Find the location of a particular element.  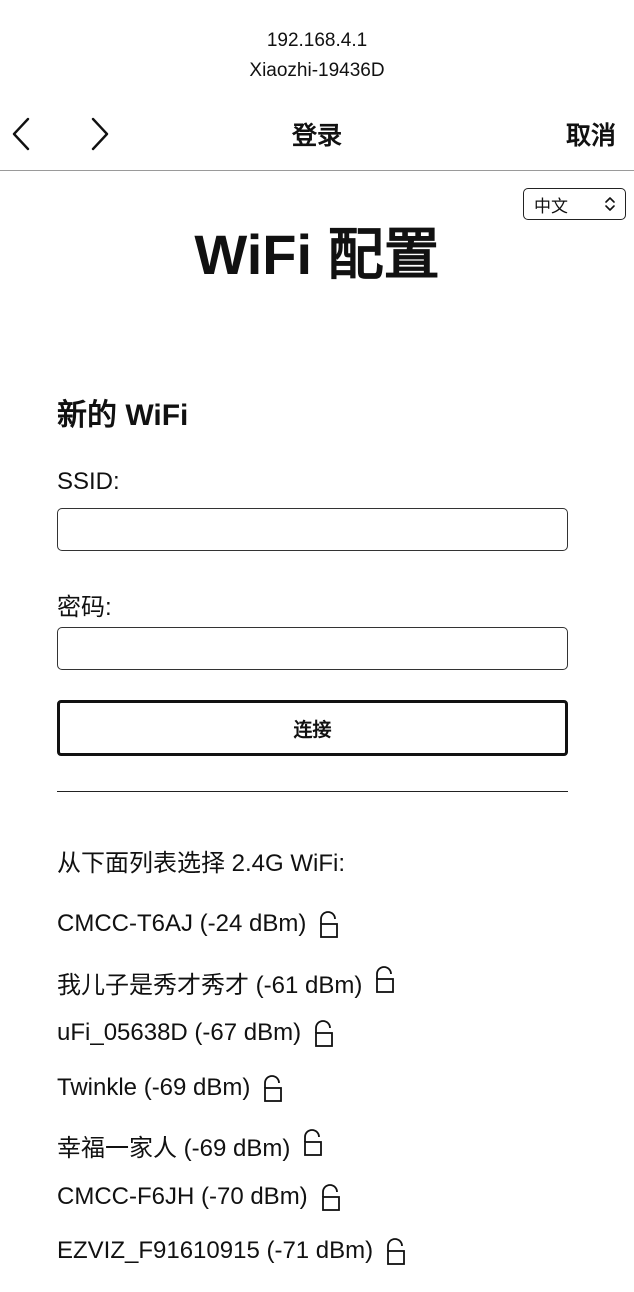

wifi-item: 幸福一家人 (-69 dBm) is located at coordinates (232, 1155).